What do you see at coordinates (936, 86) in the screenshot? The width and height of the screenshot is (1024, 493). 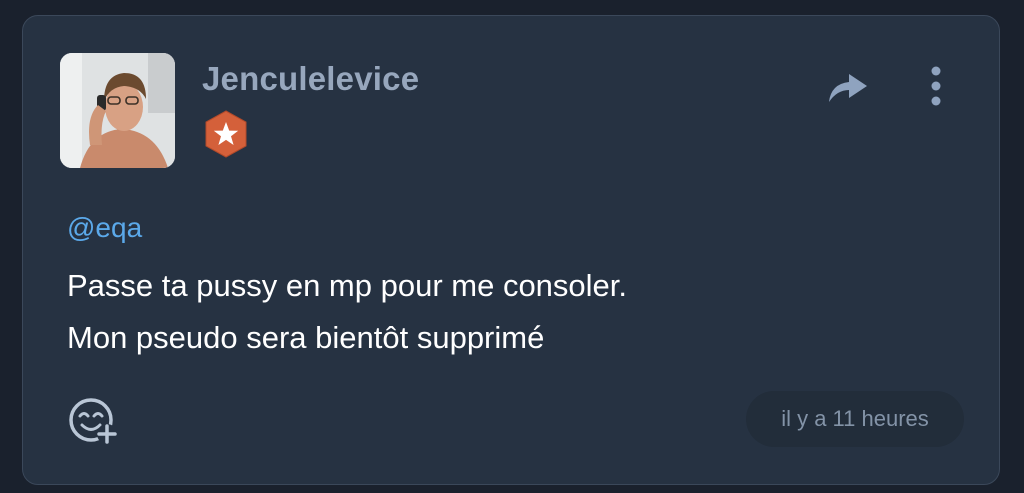 I see `more-vertical-icon` at bounding box center [936, 86].